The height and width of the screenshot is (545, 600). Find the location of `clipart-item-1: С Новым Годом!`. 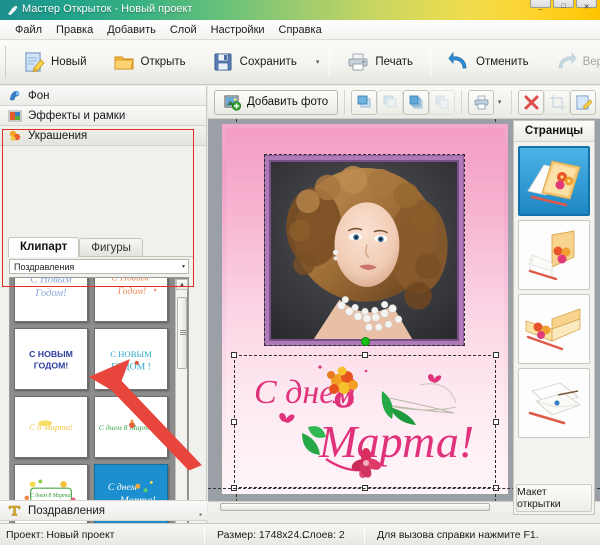

clipart-item-1: С Новым Годом! is located at coordinates (131, 299).